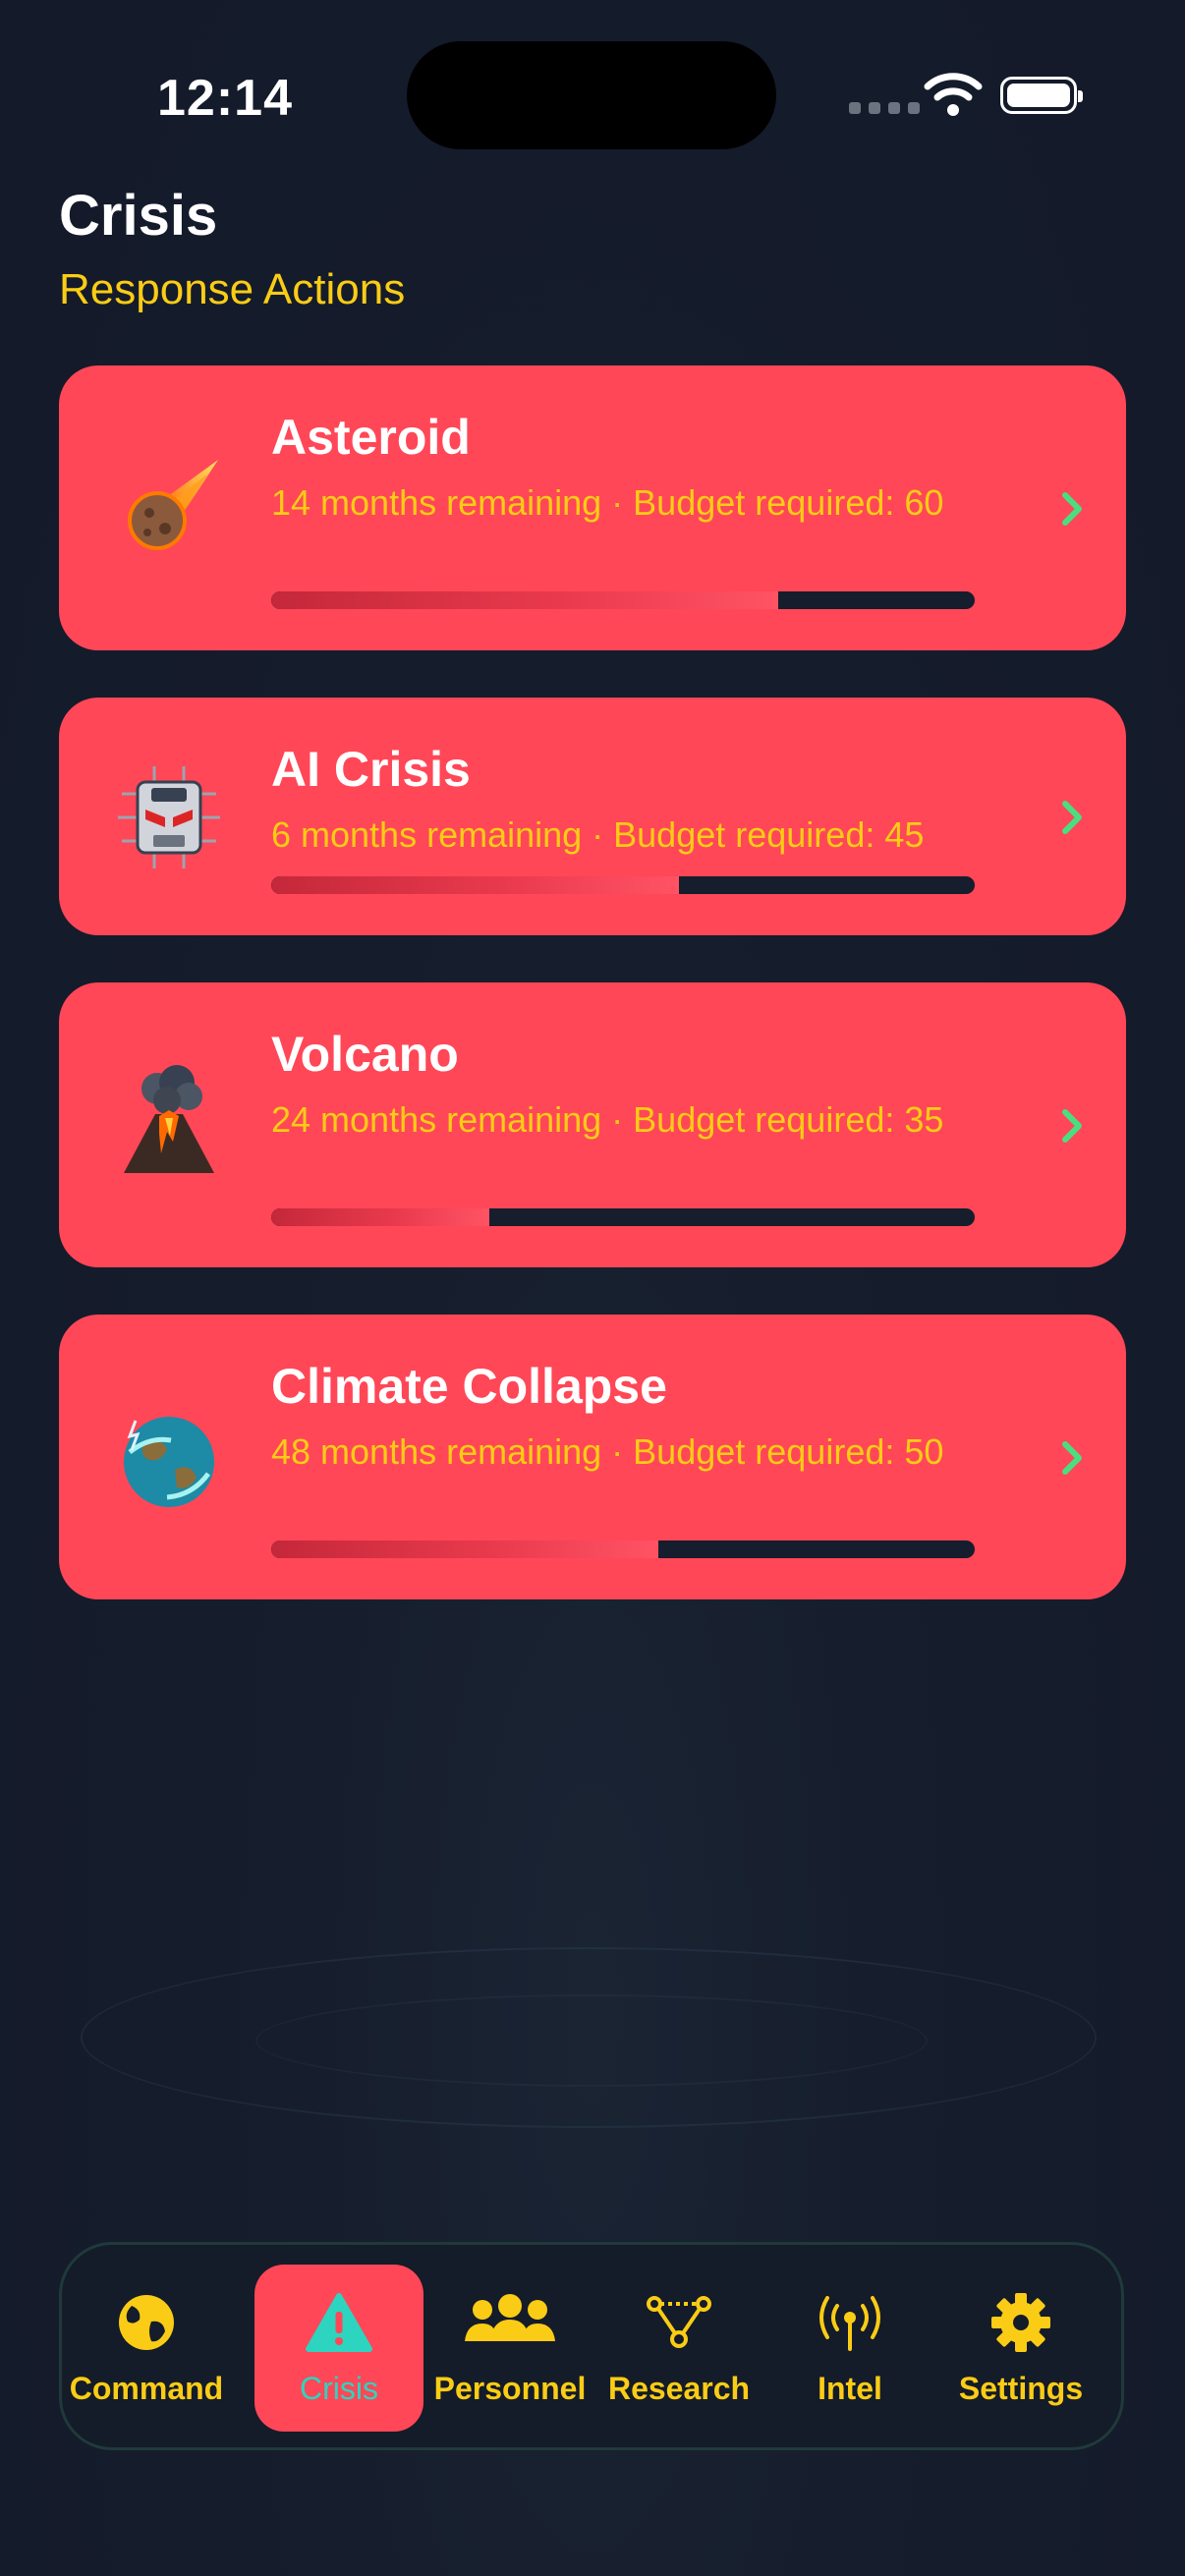  I want to click on crisis-name: Volcano, so click(365, 1054).